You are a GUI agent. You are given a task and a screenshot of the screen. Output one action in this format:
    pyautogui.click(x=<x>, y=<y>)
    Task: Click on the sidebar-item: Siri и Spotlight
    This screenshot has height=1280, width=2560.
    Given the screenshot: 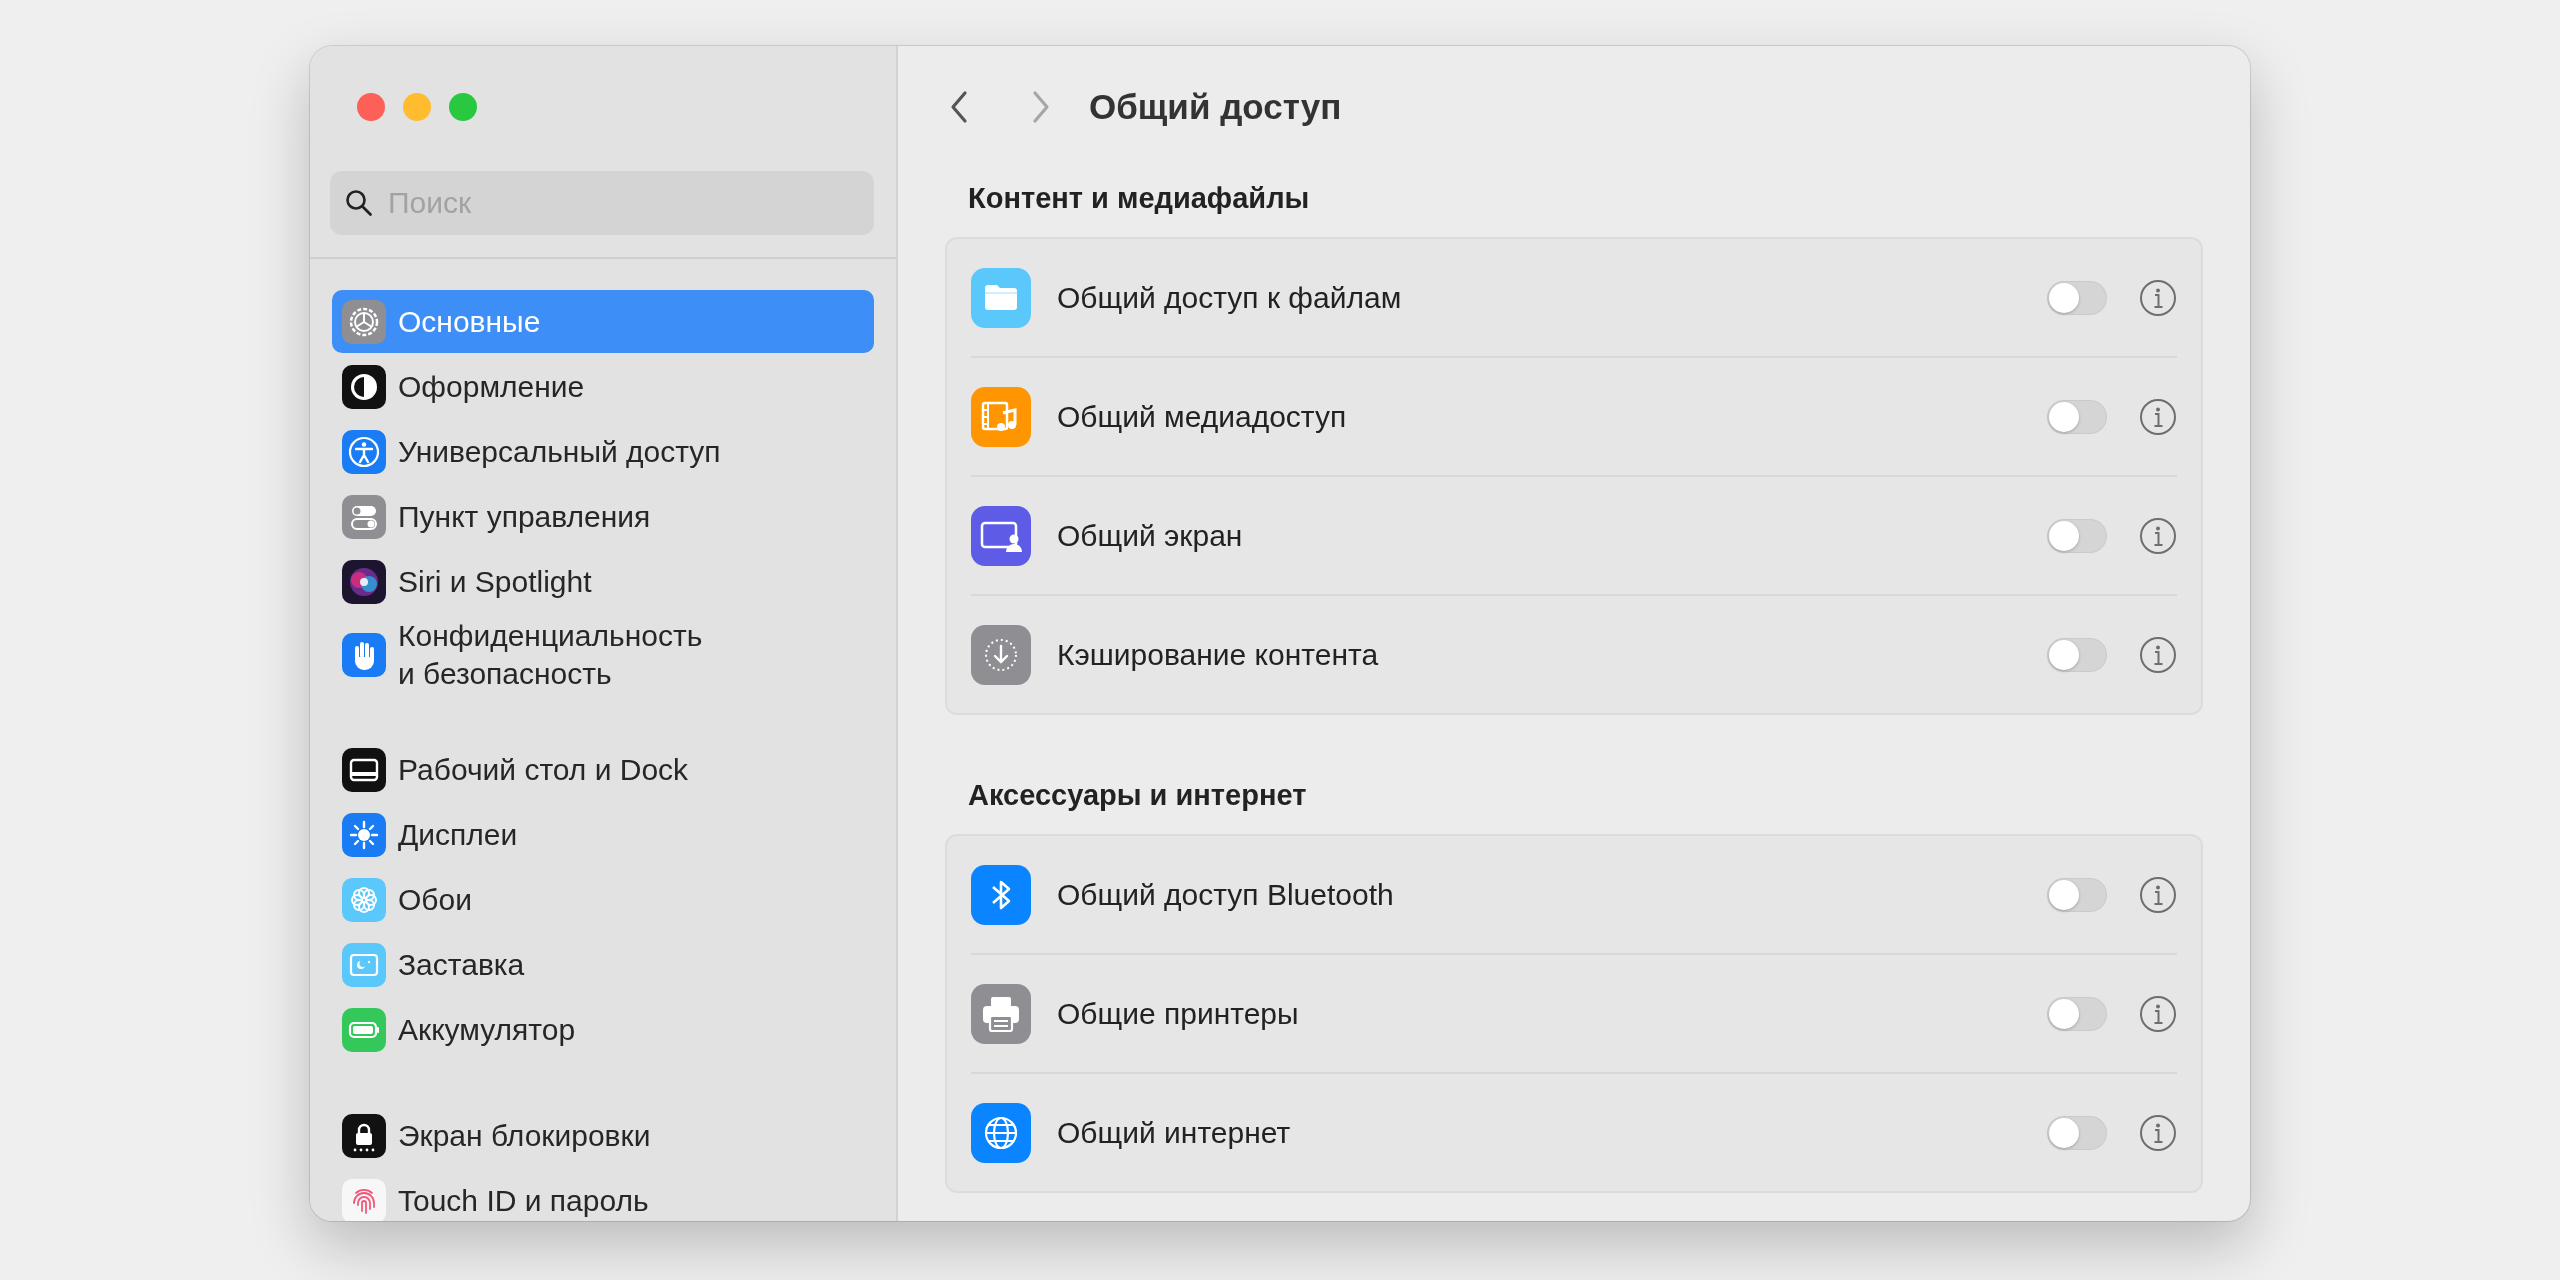 What is the action you would take?
    pyautogui.click(x=603, y=581)
    